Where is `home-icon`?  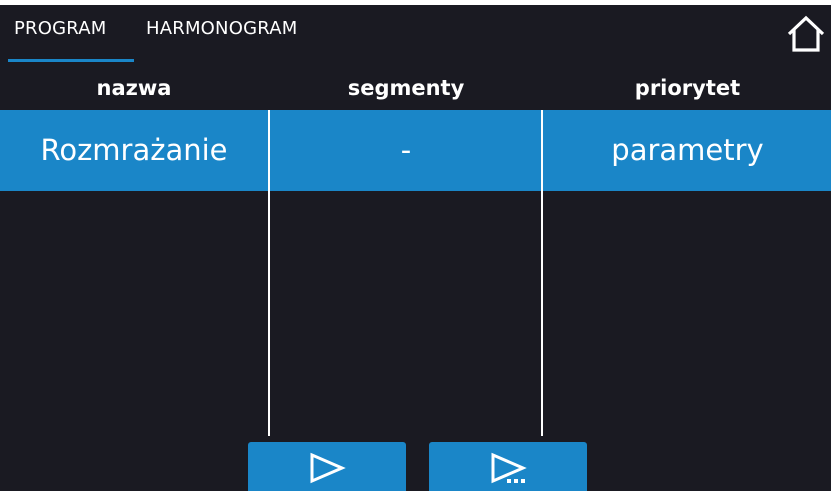
home-icon is located at coordinates (806, 33).